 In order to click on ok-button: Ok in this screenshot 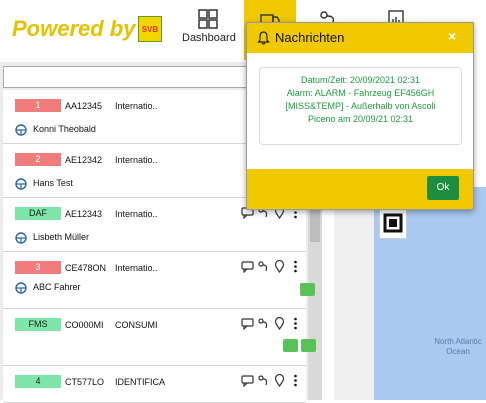, I will do `click(443, 188)`.